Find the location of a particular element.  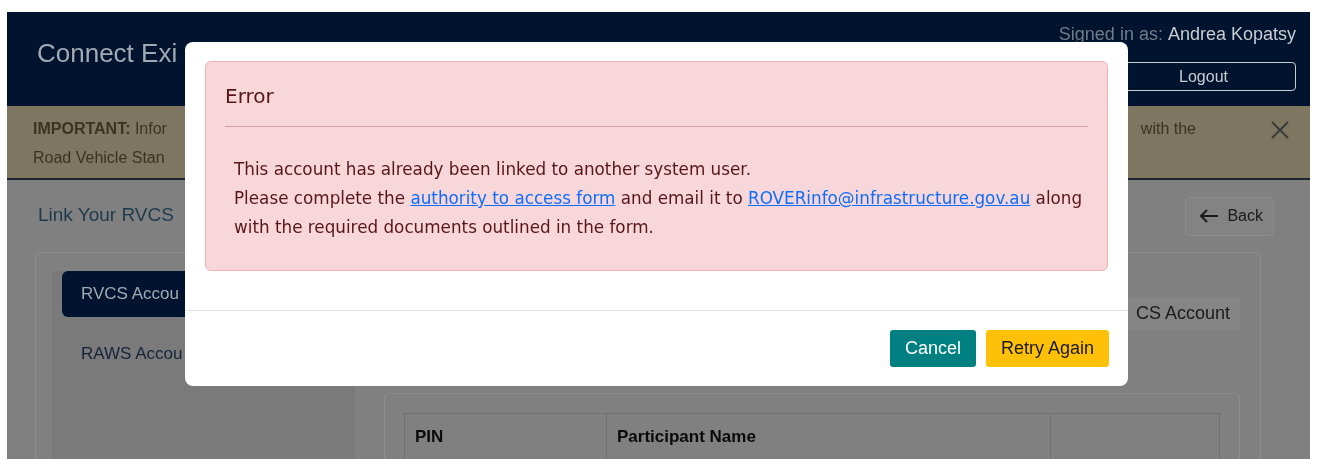

signed-in-label: Signed in as: is located at coordinates (1110, 34).